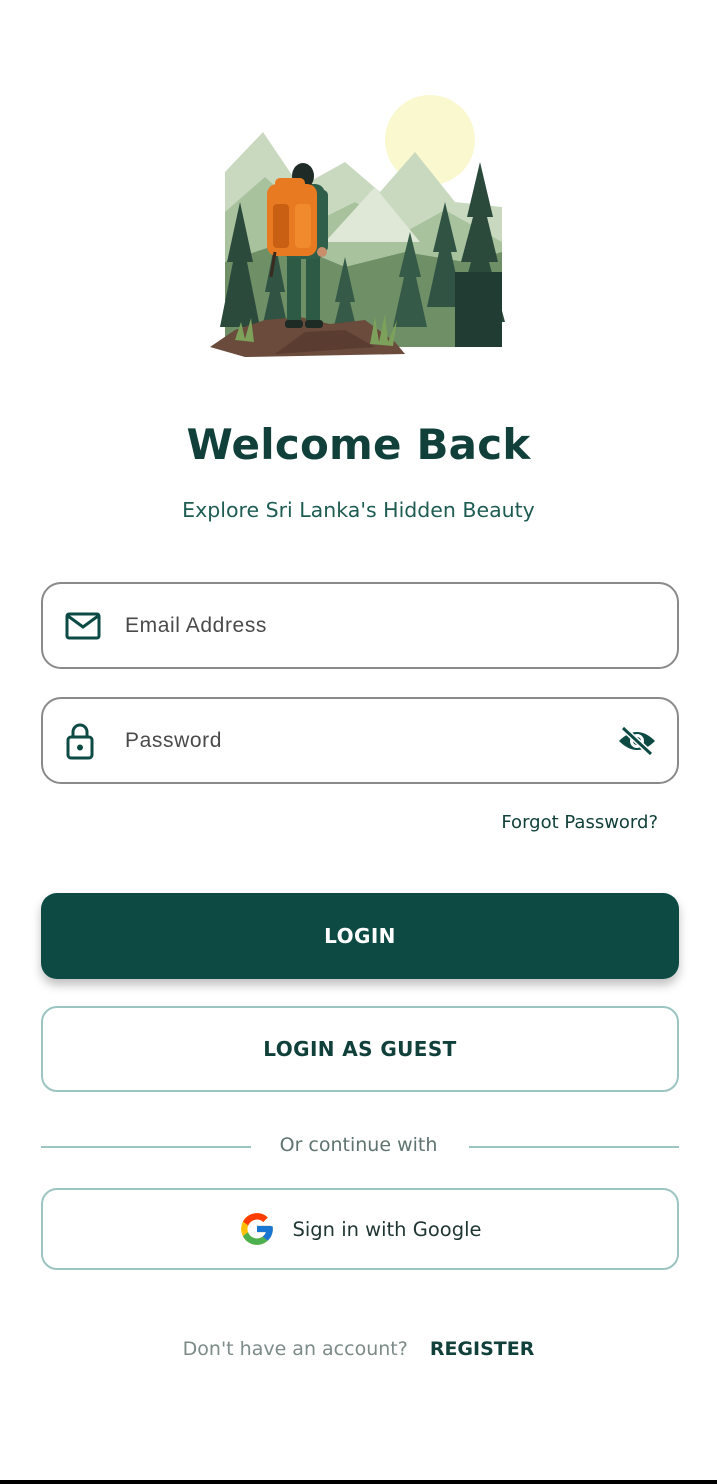 This screenshot has width=717, height=1484. Describe the element at coordinates (579, 822) in the screenshot. I see `forgot-password-link: Forgot Password?` at that location.